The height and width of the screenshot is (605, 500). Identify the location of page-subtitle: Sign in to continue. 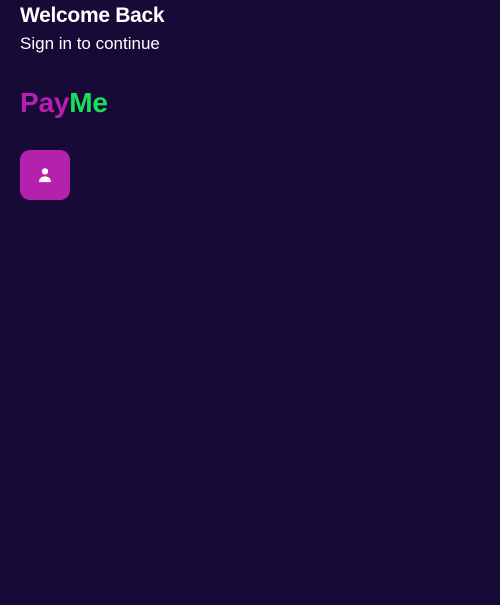
(90, 43).